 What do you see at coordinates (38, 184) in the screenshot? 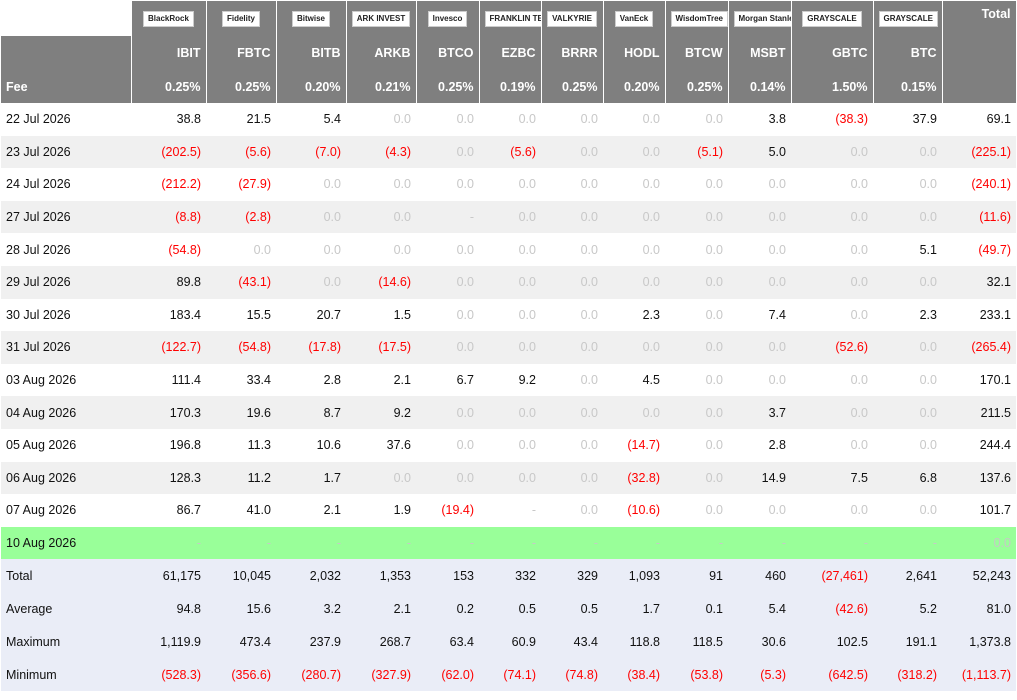
I see `date-cell: 24 Jul 2026` at bounding box center [38, 184].